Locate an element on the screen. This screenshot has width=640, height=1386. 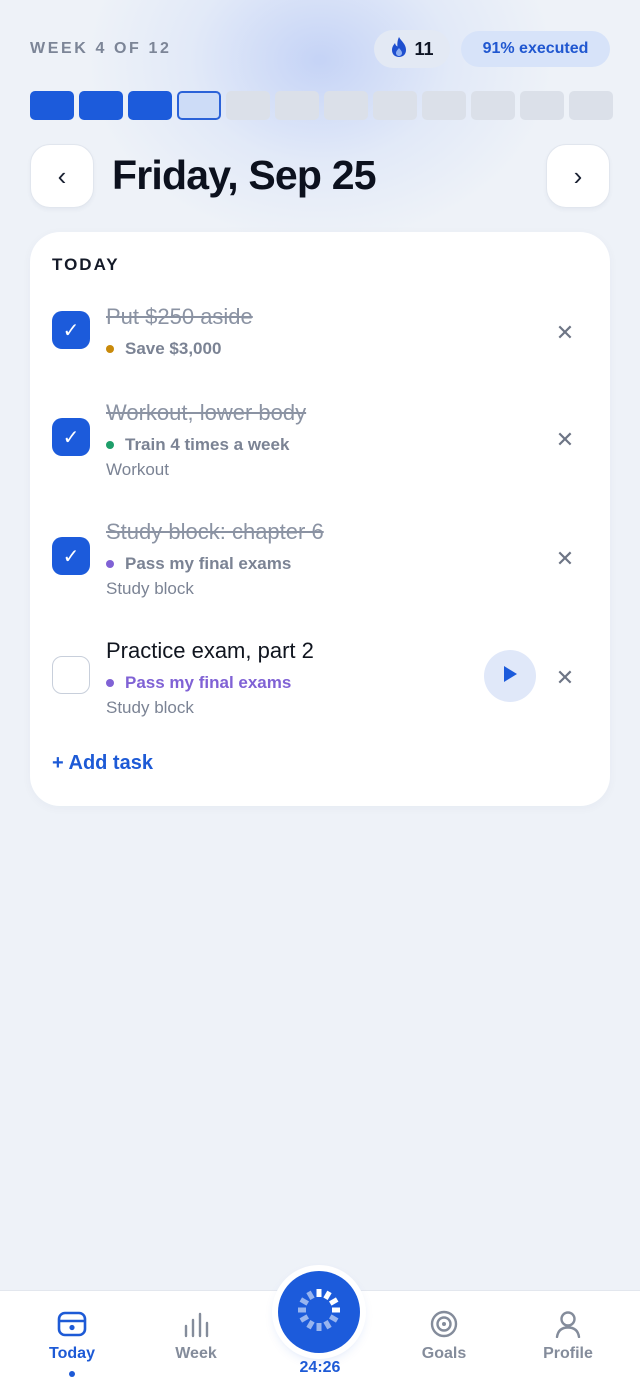
week-progress is located at coordinates (321, 105).